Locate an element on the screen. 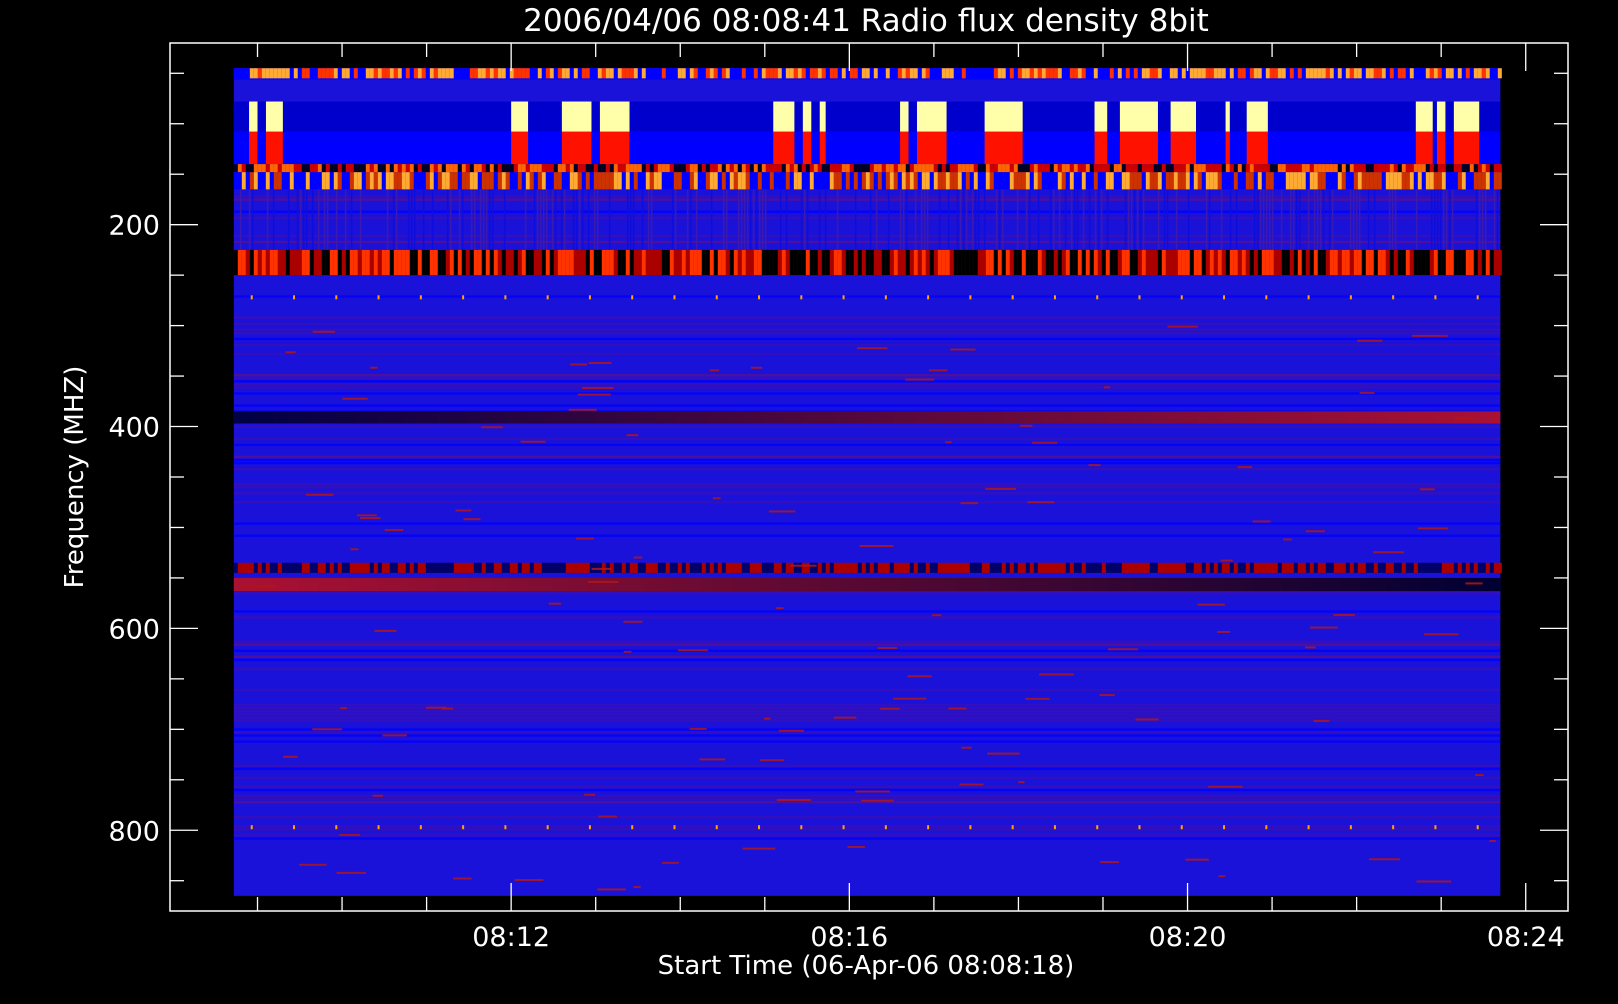  heatmap-fragment is located at coordinates (1026, 425).